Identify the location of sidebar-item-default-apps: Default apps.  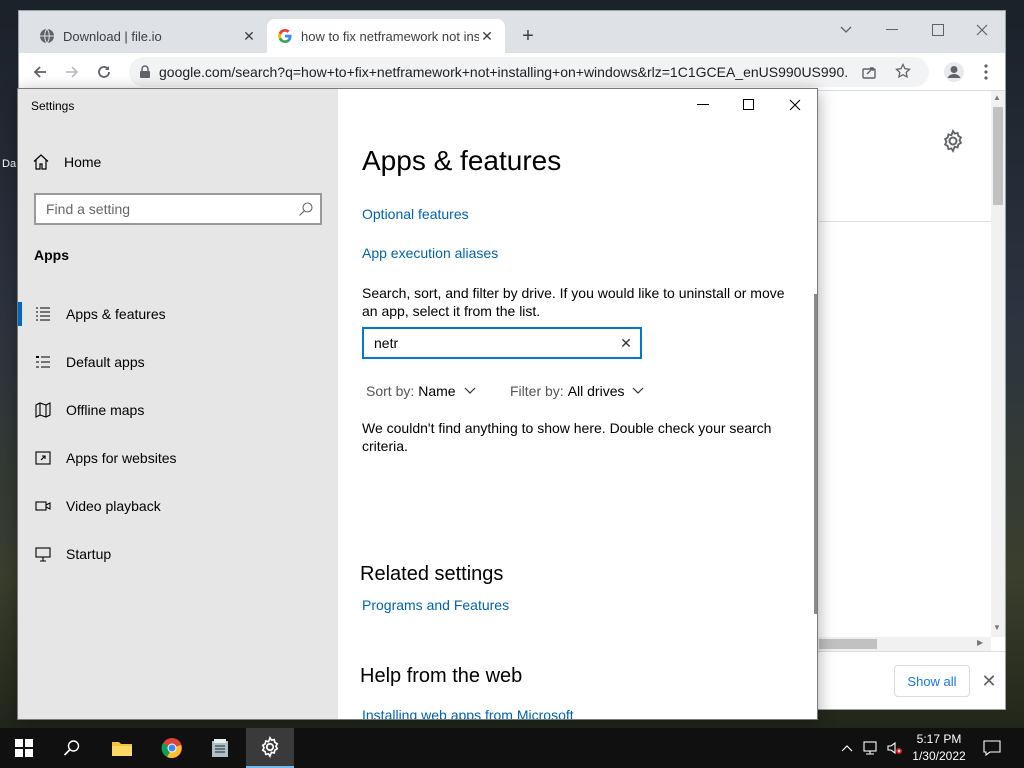
(178, 362).